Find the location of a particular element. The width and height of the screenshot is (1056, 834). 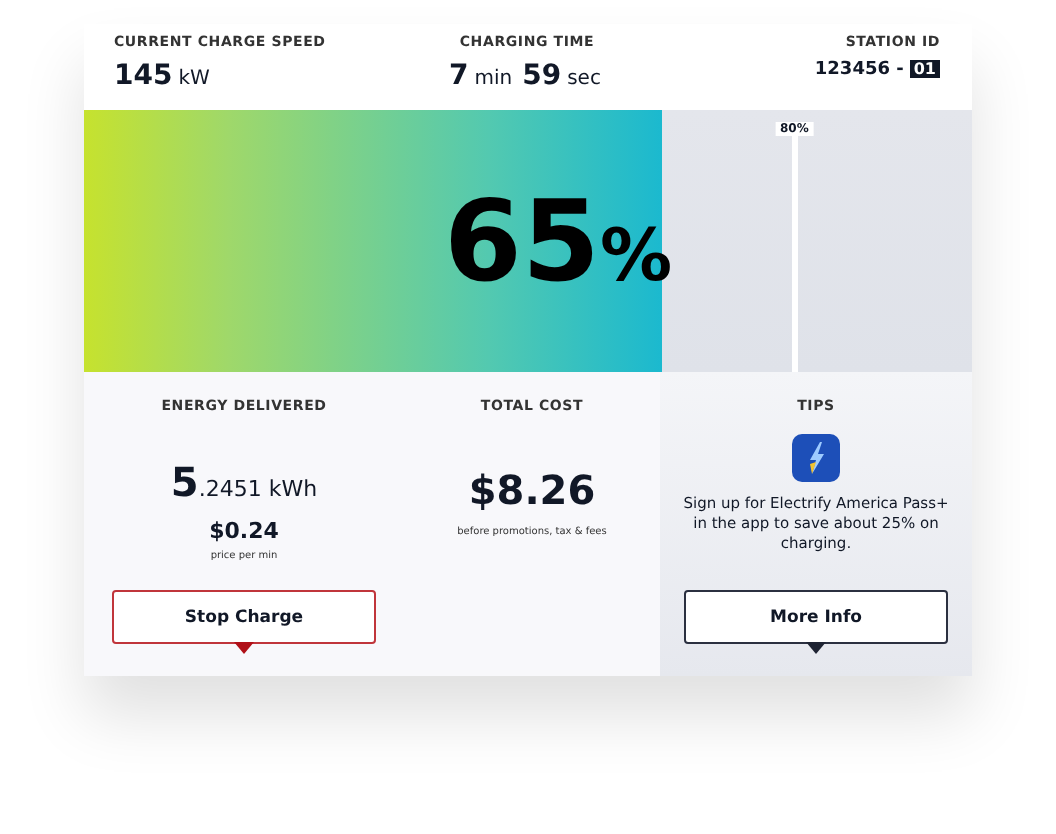

unit-label: kW is located at coordinates (194, 79).